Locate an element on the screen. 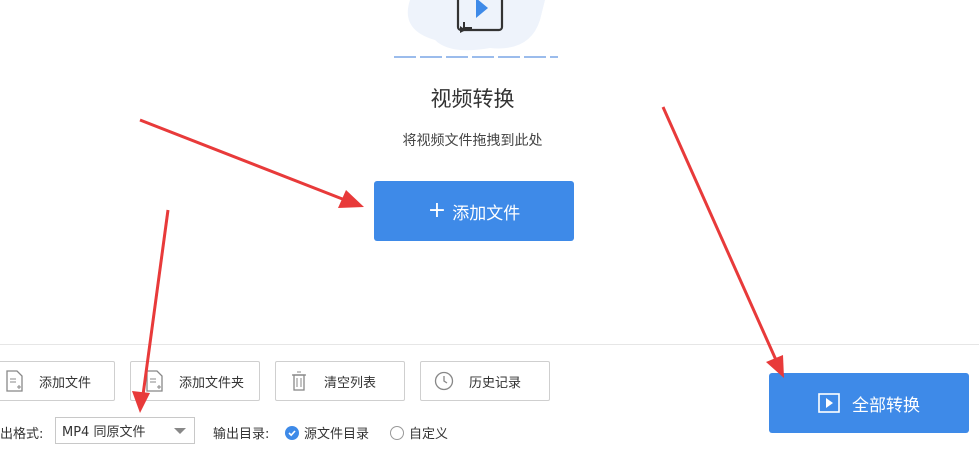 The height and width of the screenshot is (449, 979). add-file-button: 添加文件 is located at coordinates (57, 381).